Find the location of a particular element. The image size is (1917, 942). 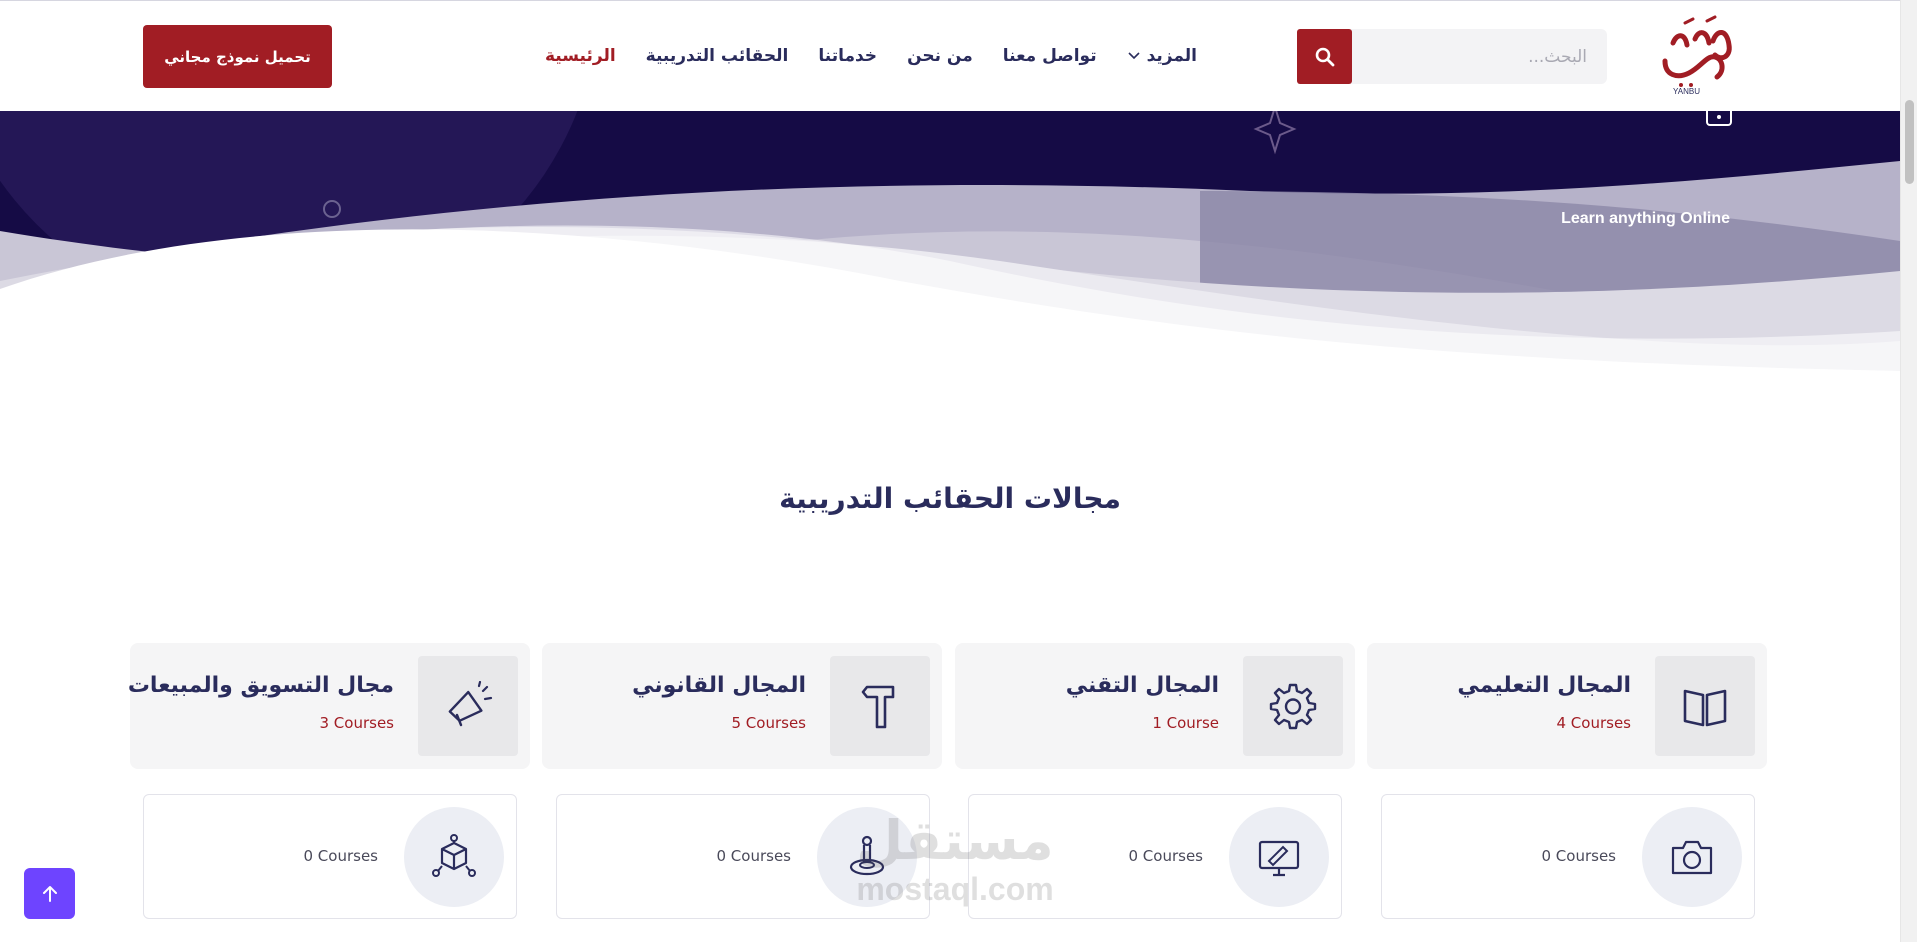

nav-home: الرئيسية is located at coordinates (580, 56).